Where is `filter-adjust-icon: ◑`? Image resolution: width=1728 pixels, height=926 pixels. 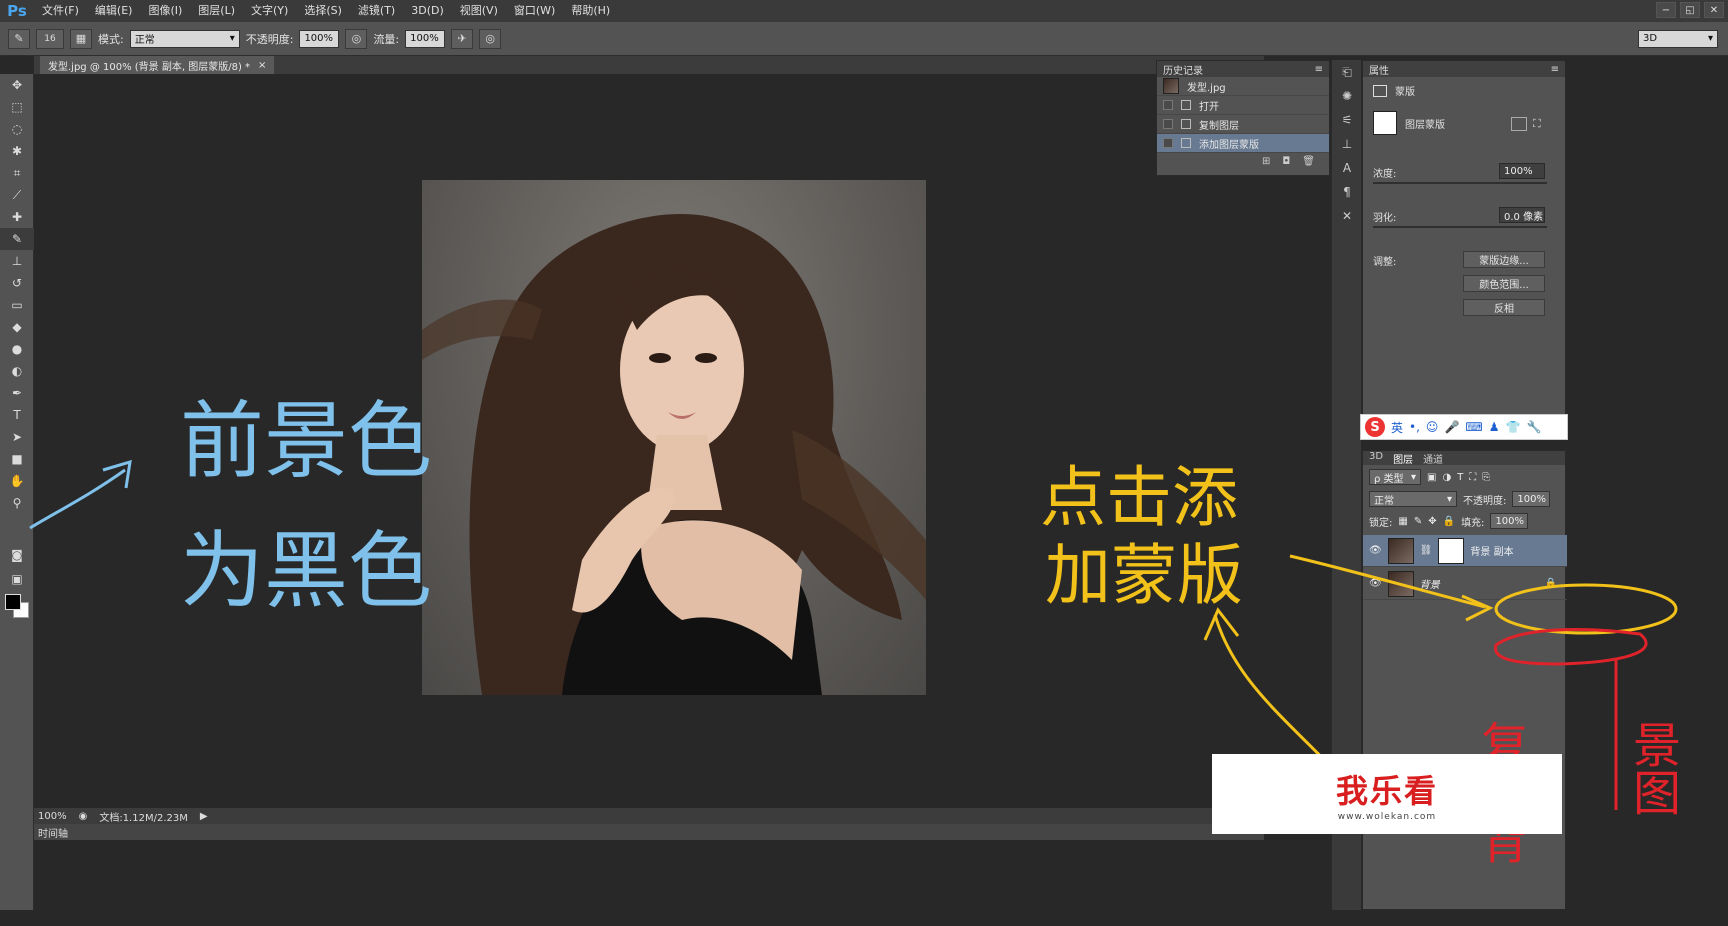
filter-adjust-icon: ◑ is located at coordinates (1446, 477).